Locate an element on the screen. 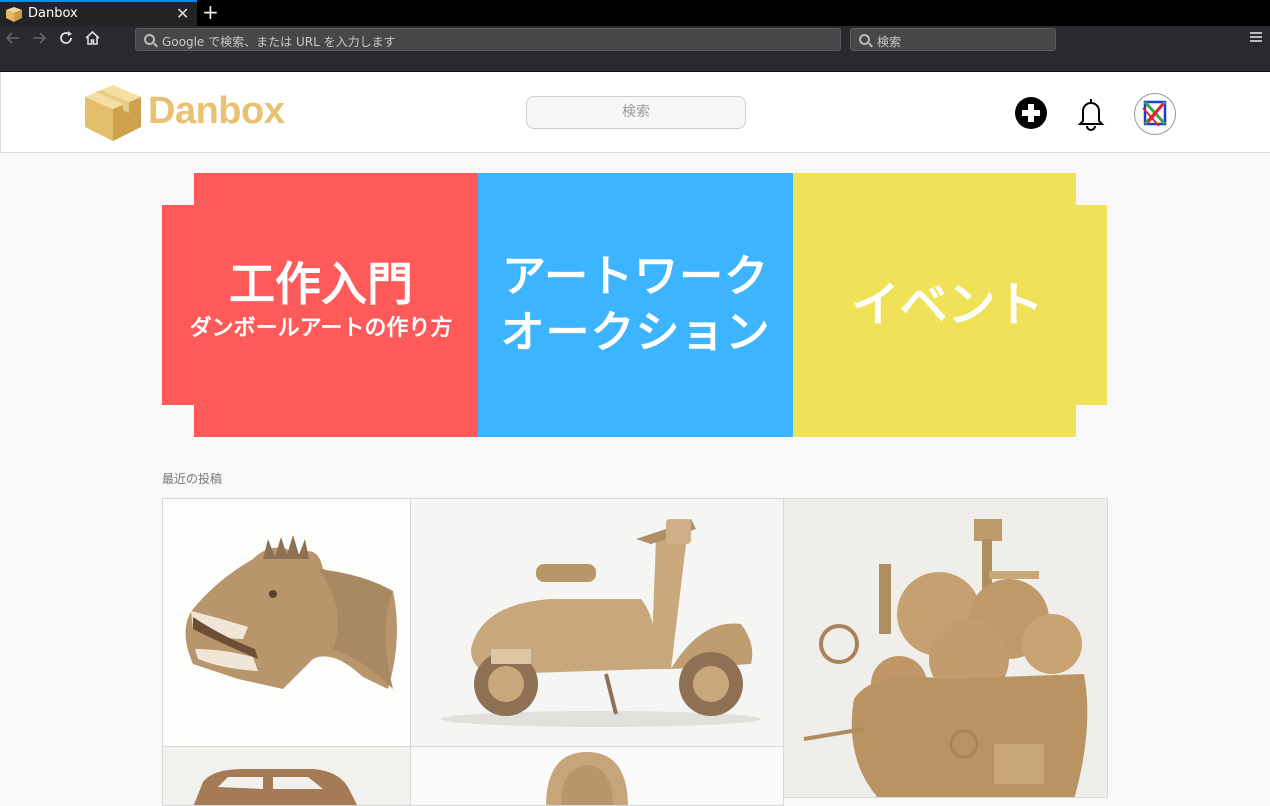 Image resolution: width=1270 pixels, height=806 pixels. post-card-helmet is located at coordinates (597, 776).